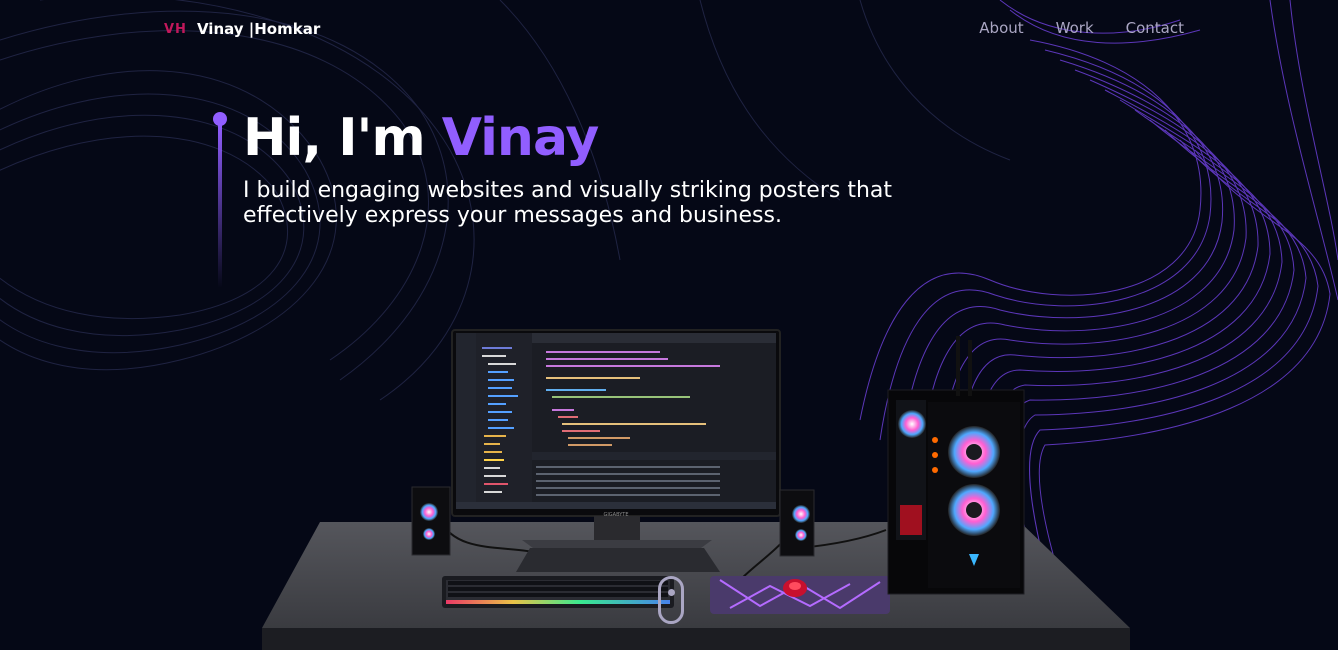  What do you see at coordinates (558, 592) in the screenshot?
I see `keyboard` at bounding box center [558, 592].